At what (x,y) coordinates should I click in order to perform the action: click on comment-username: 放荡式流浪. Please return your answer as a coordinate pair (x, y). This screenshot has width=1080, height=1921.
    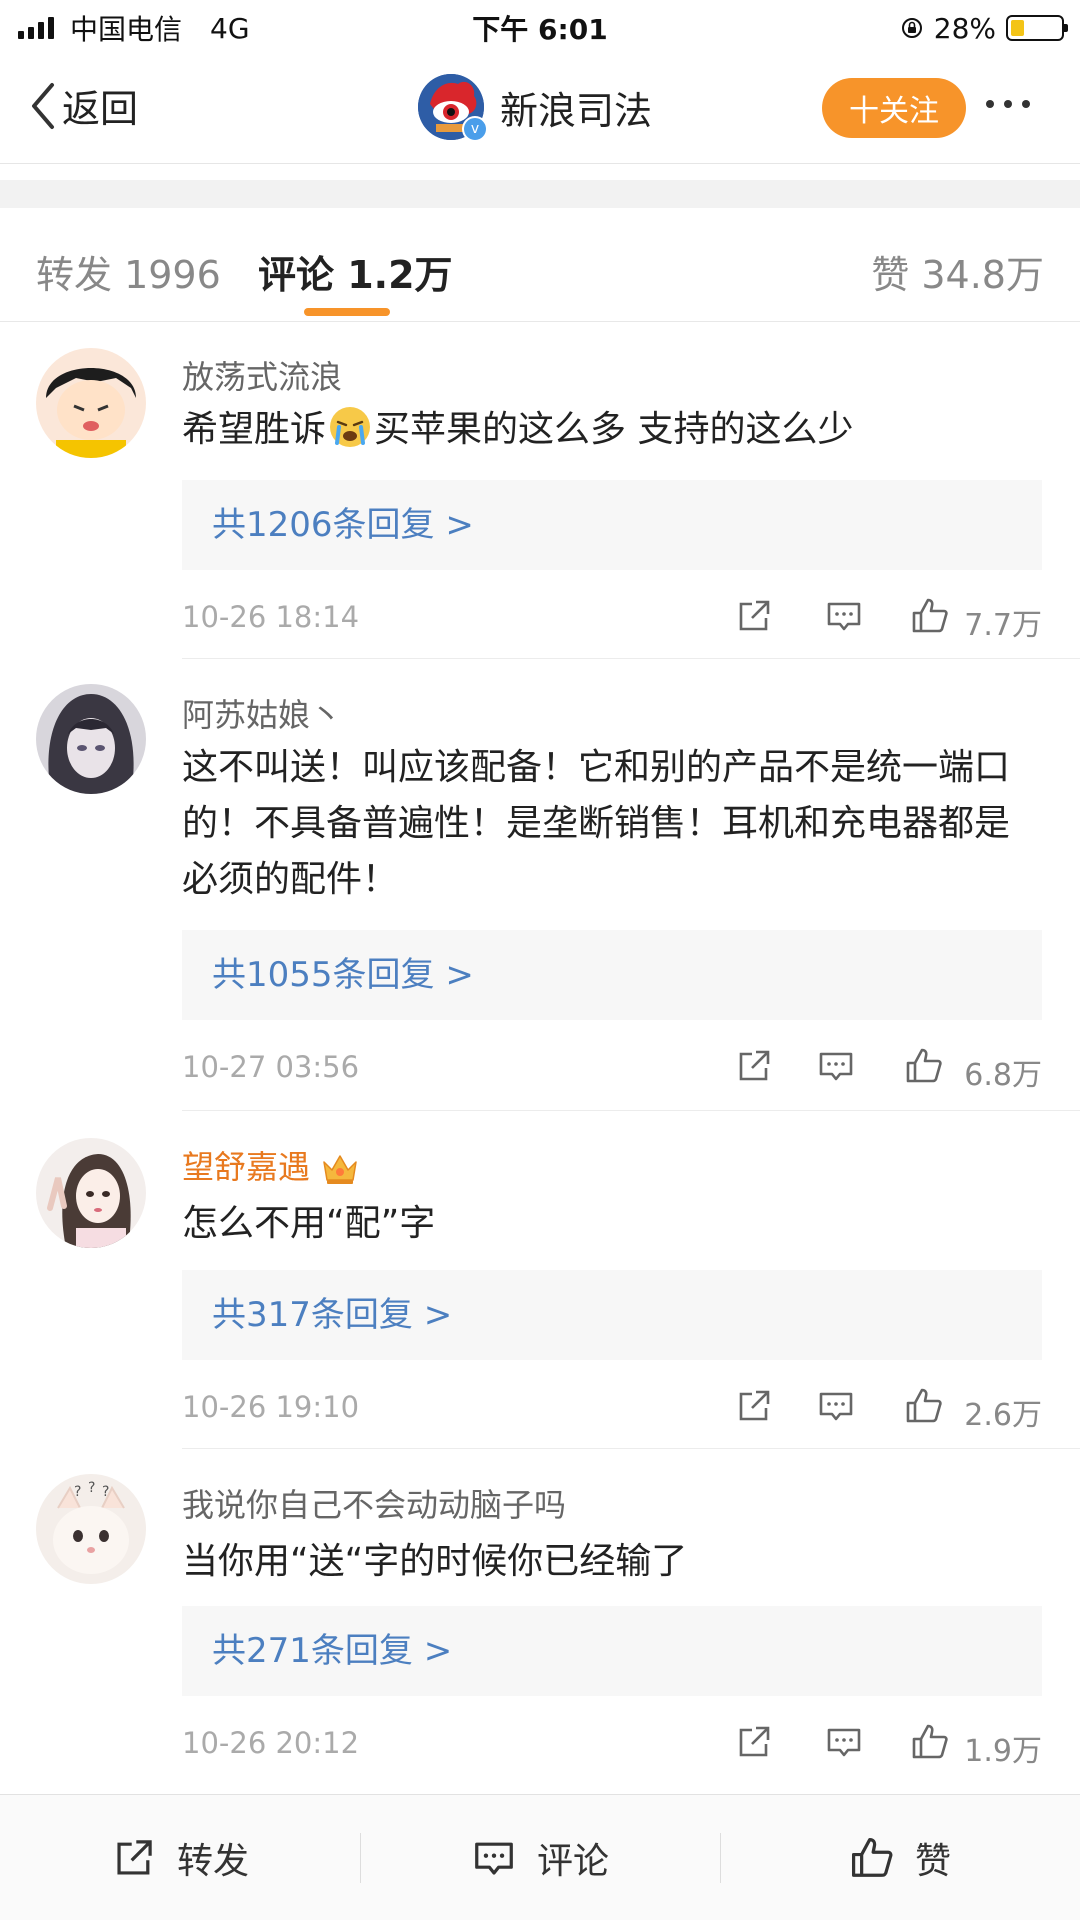
    Looking at the image, I should click on (262, 375).